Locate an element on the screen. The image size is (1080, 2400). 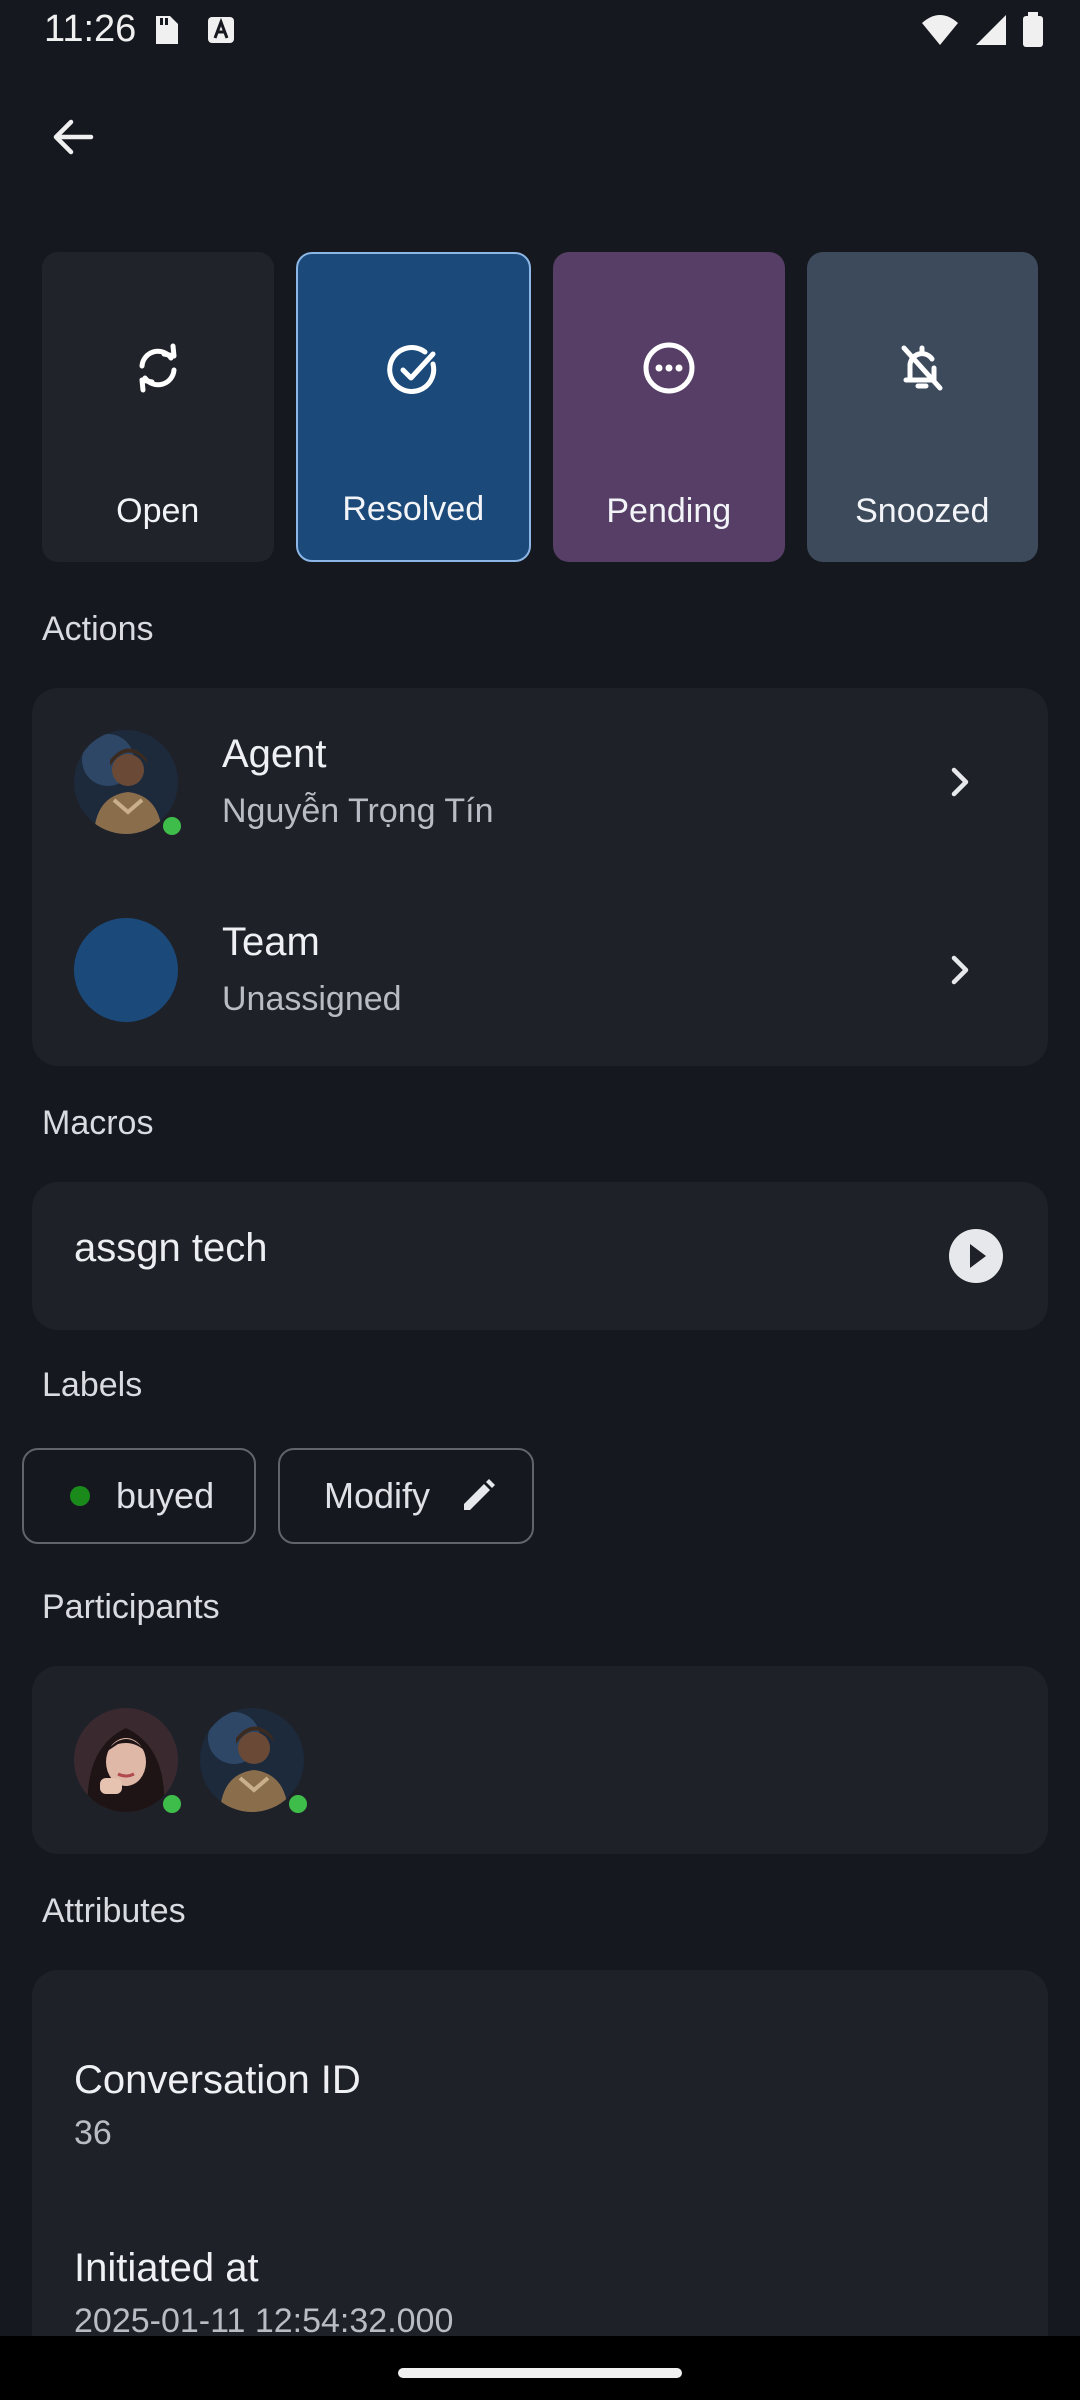
status-pending-card: Pending is located at coordinates (669, 407).